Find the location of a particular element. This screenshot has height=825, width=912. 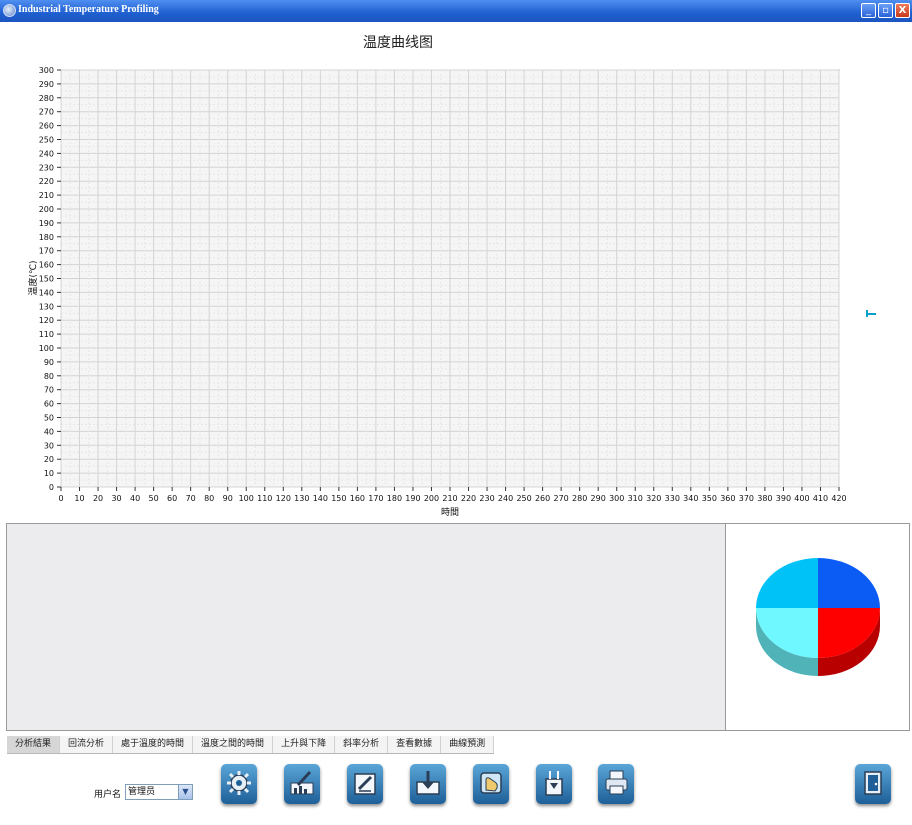

settings-icon is located at coordinates (239, 783).